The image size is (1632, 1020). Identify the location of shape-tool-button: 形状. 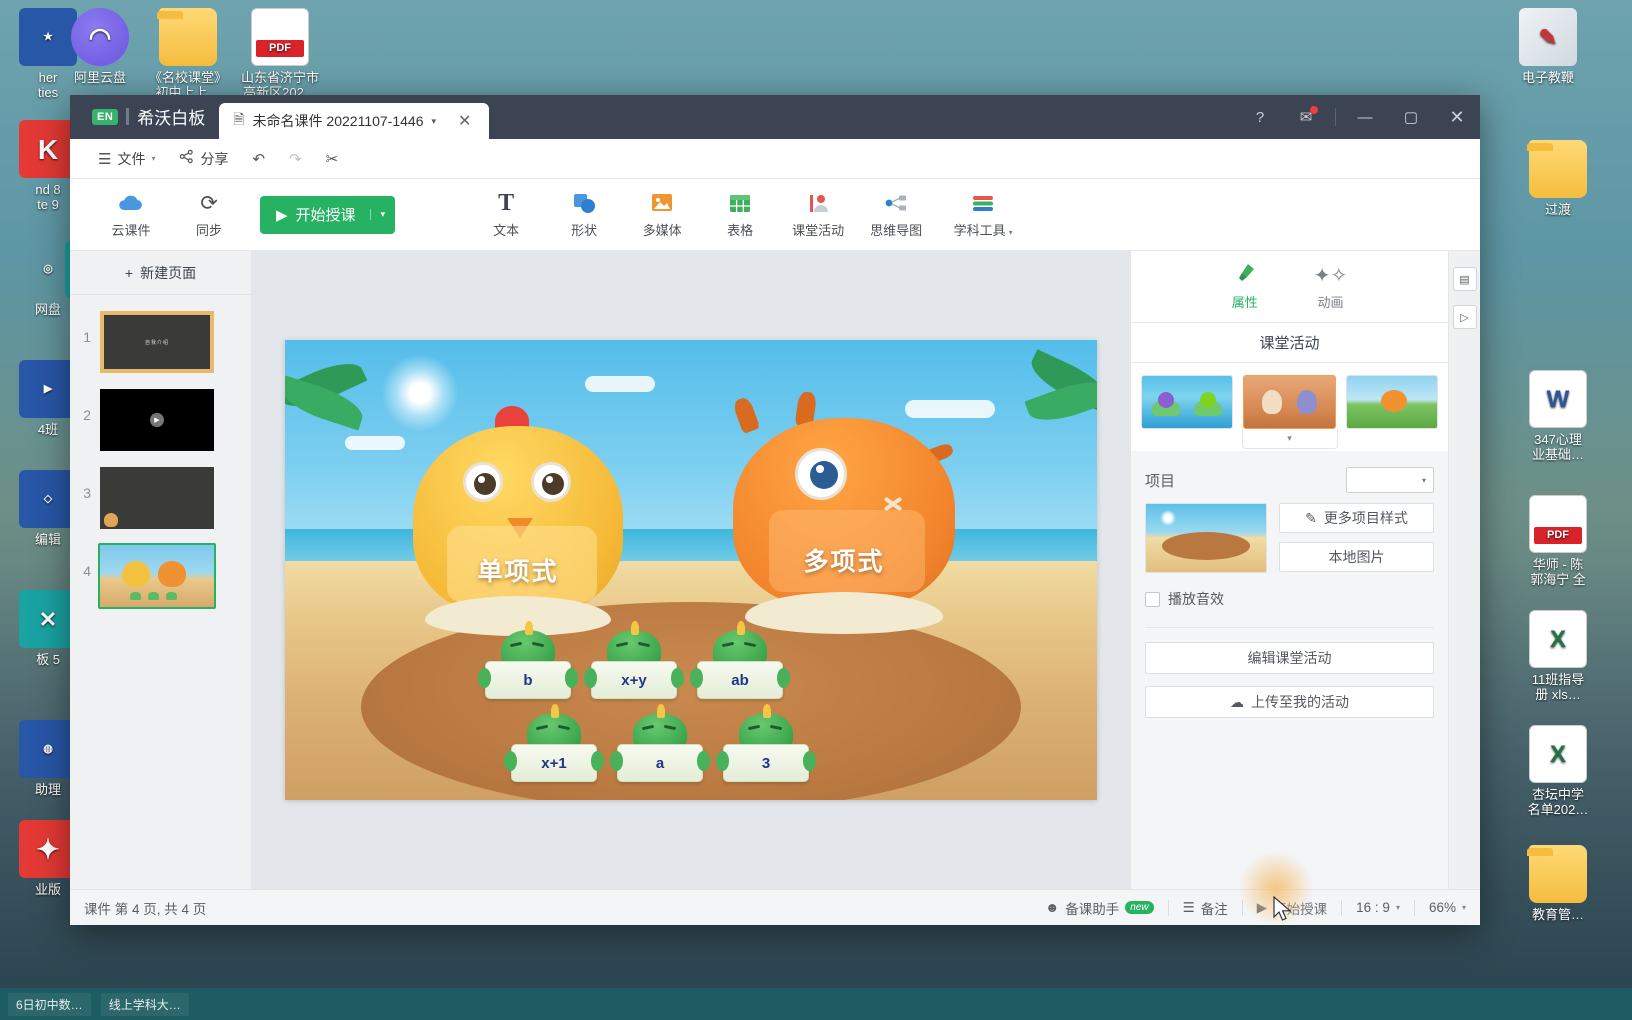
(584, 214).